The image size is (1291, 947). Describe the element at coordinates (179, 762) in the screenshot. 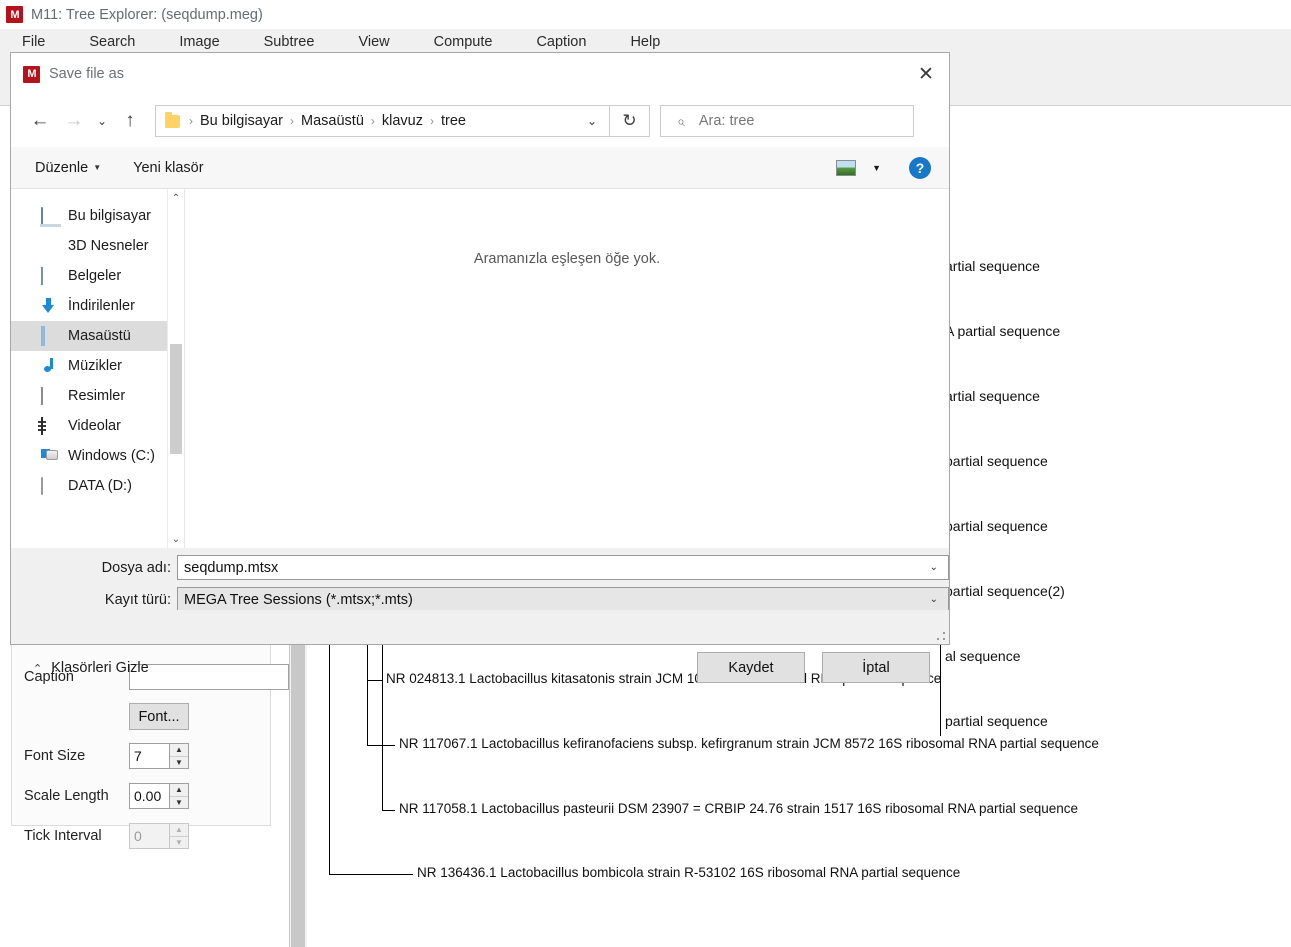

I see `font-size-decrement-icon: ▼` at that location.